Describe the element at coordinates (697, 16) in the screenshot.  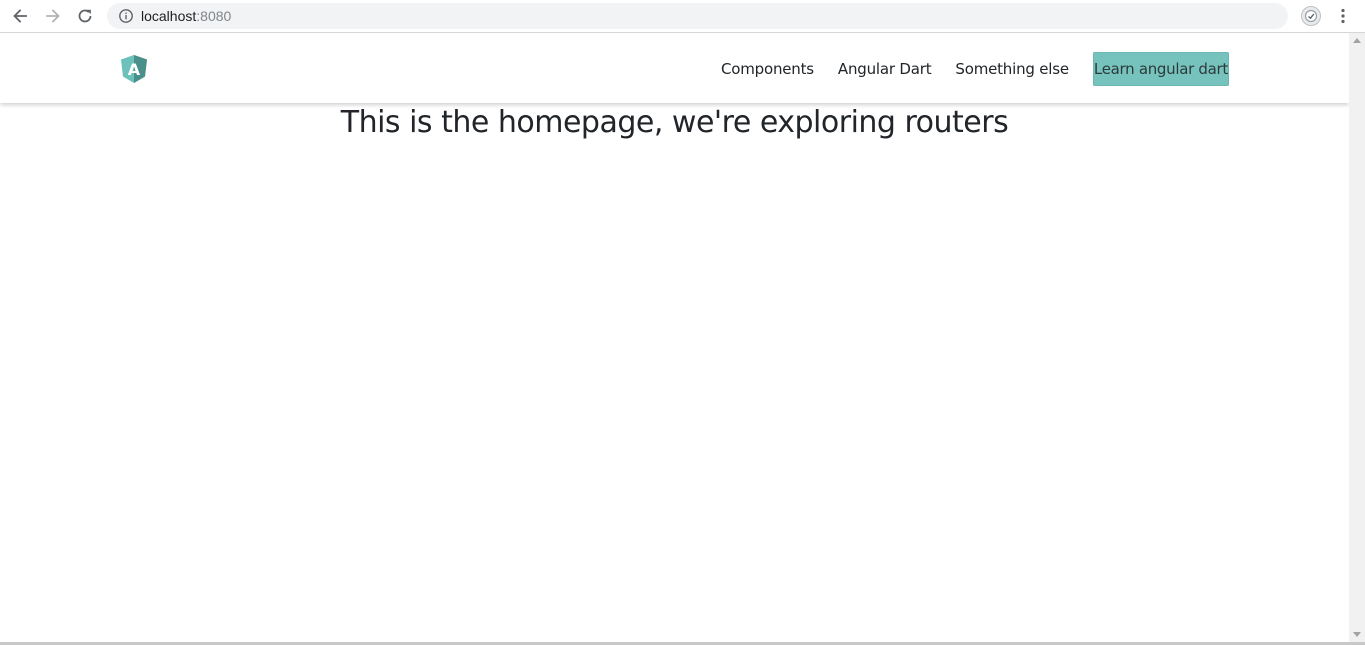
I see `address-bar: localhost:8080` at that location.